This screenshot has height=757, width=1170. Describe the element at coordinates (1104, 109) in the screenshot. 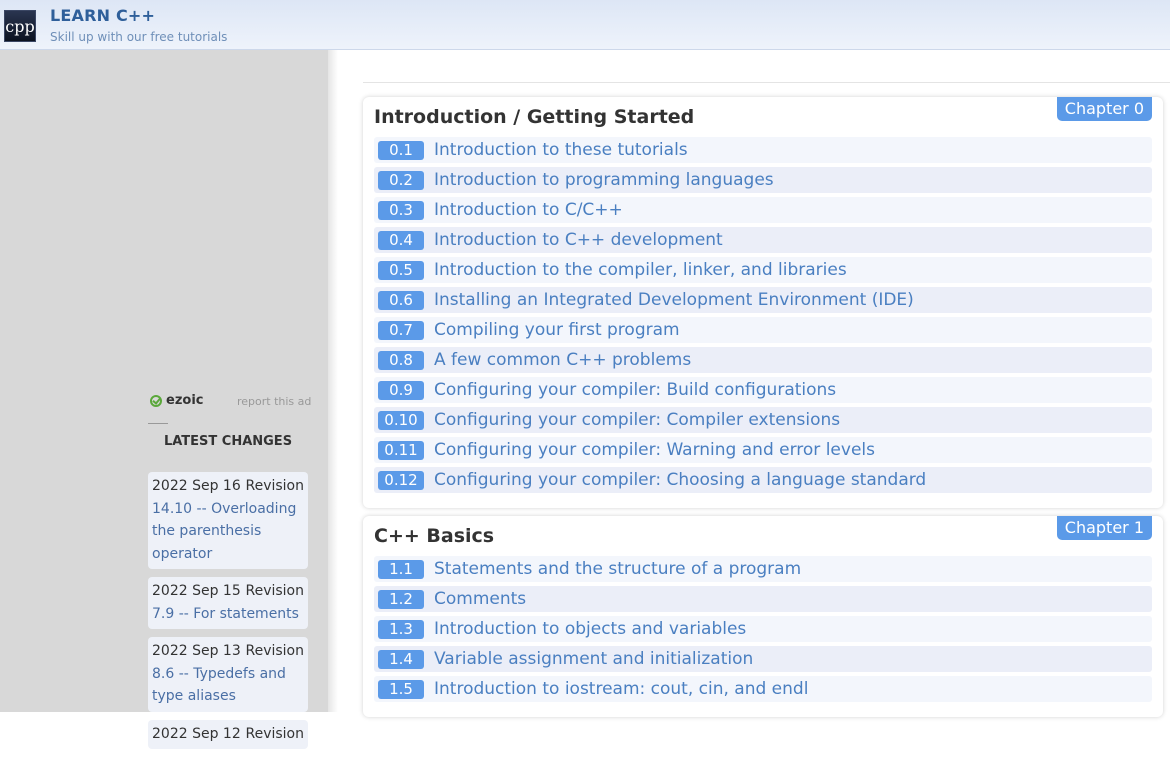

I see `chapter-badge: Chapter 0` at that location.